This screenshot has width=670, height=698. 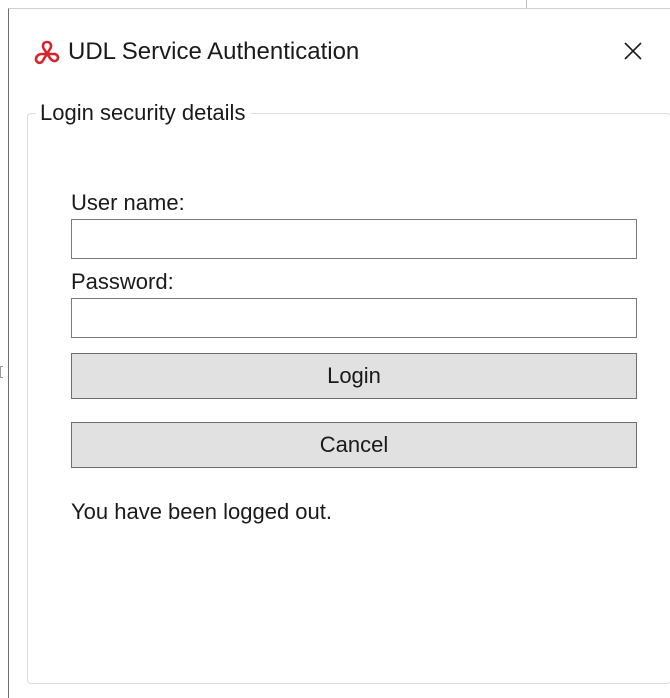 I want to click on cancel-button: Cancel, so click(x=354, y=445).